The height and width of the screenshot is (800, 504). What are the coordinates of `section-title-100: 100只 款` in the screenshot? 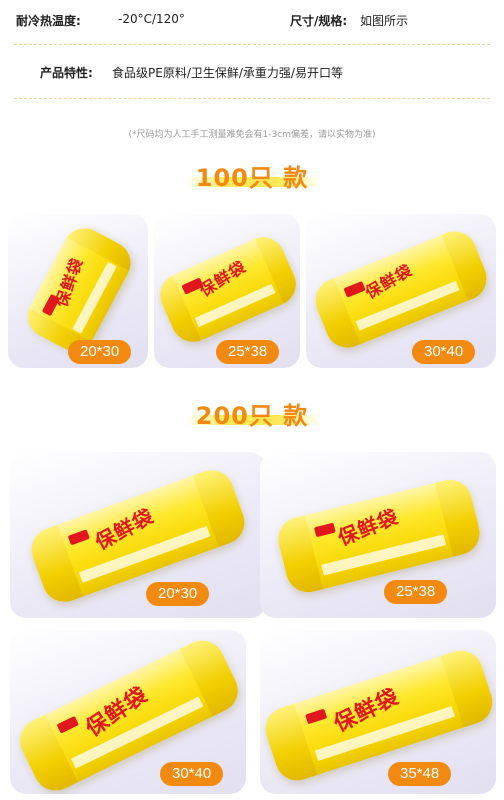 It's located at (252, 175).